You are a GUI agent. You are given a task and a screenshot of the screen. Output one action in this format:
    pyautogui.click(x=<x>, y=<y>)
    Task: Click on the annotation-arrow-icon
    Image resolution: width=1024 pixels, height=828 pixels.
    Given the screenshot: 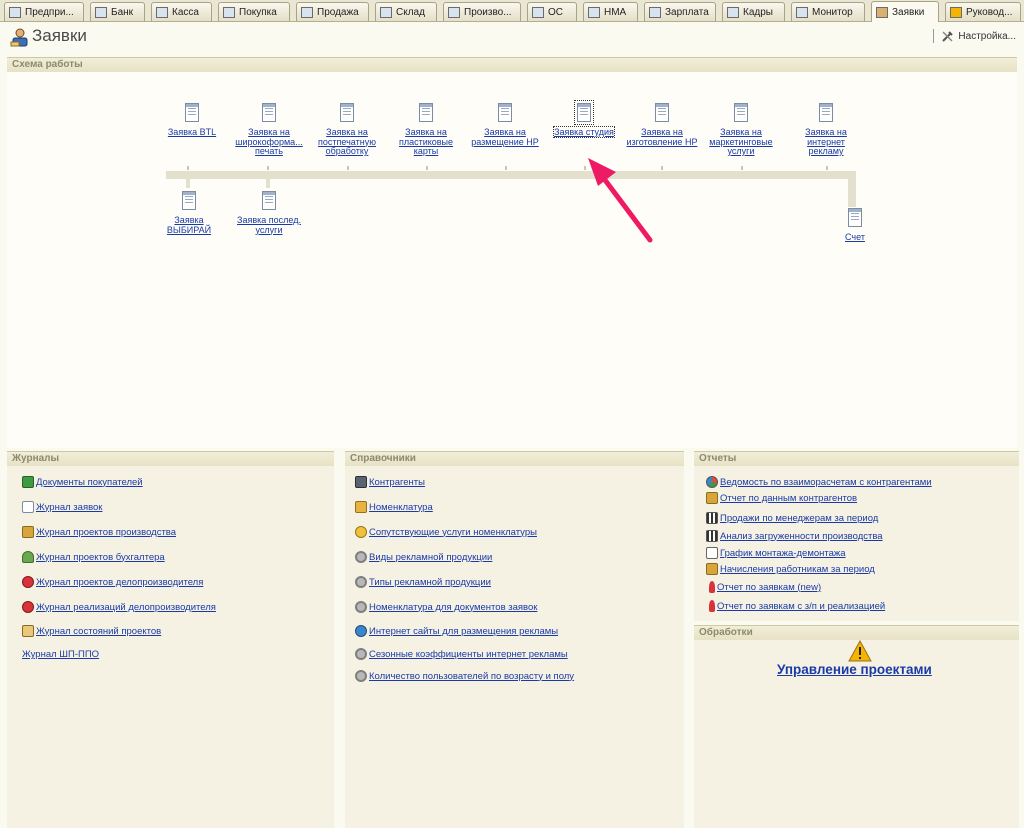 What is the action you would take?
    pyautogui.click(x=620, y=200)
    